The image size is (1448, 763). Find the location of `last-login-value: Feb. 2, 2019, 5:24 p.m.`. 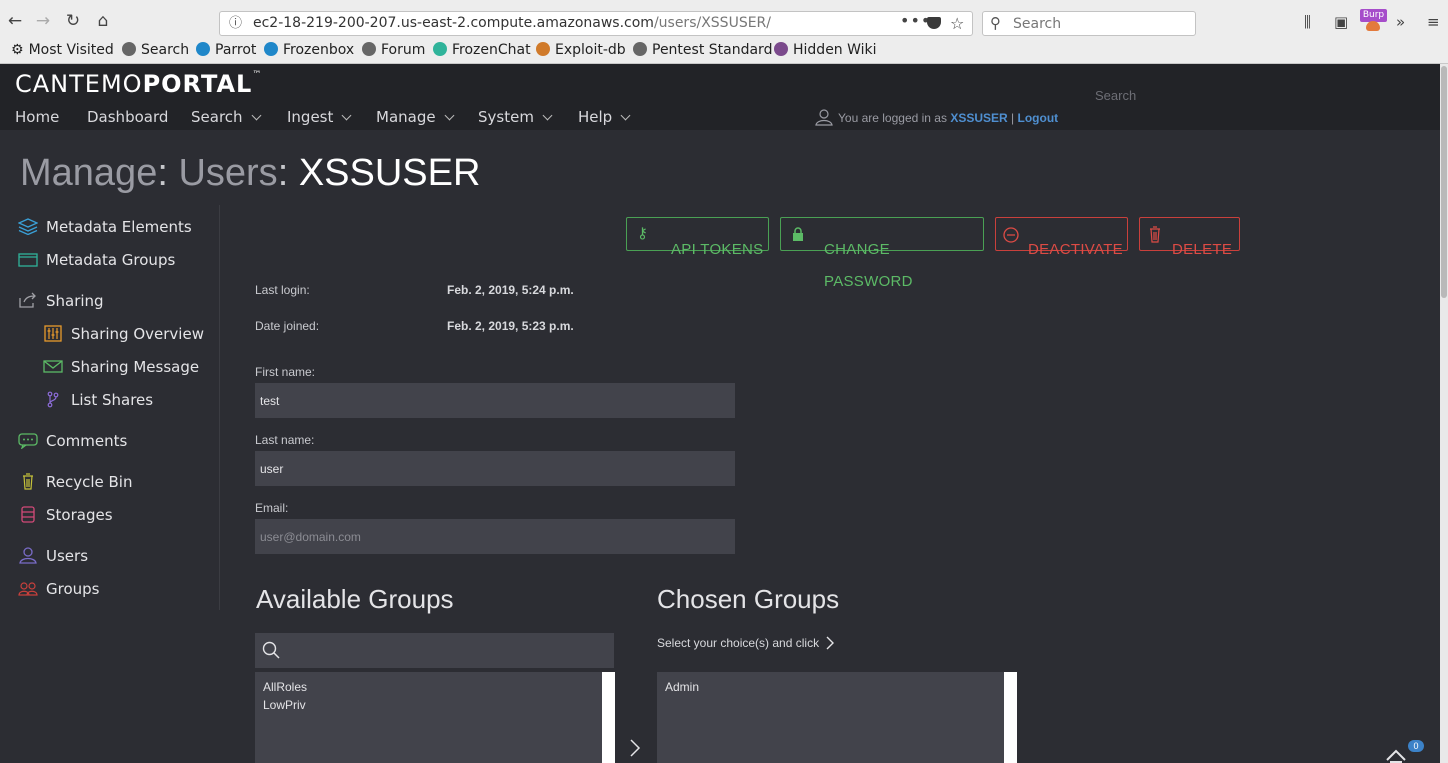

last-login-value: Feb. 2, 2019, 5:24 p.m. is located at coordinates (510, 290).